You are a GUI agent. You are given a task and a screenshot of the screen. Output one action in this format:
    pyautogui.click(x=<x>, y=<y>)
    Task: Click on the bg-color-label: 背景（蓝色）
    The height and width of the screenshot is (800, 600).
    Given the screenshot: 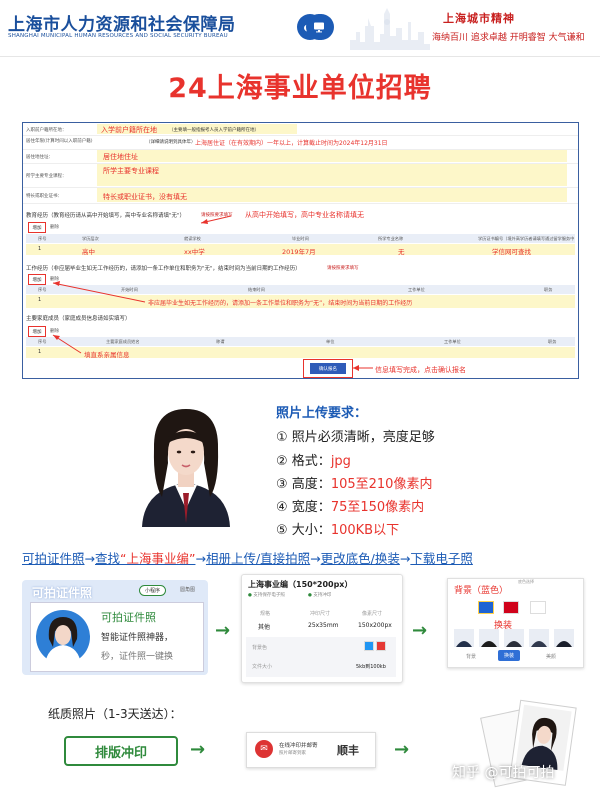 What is the action you would take?
    pyautogui.click(x=481, y=591)
    